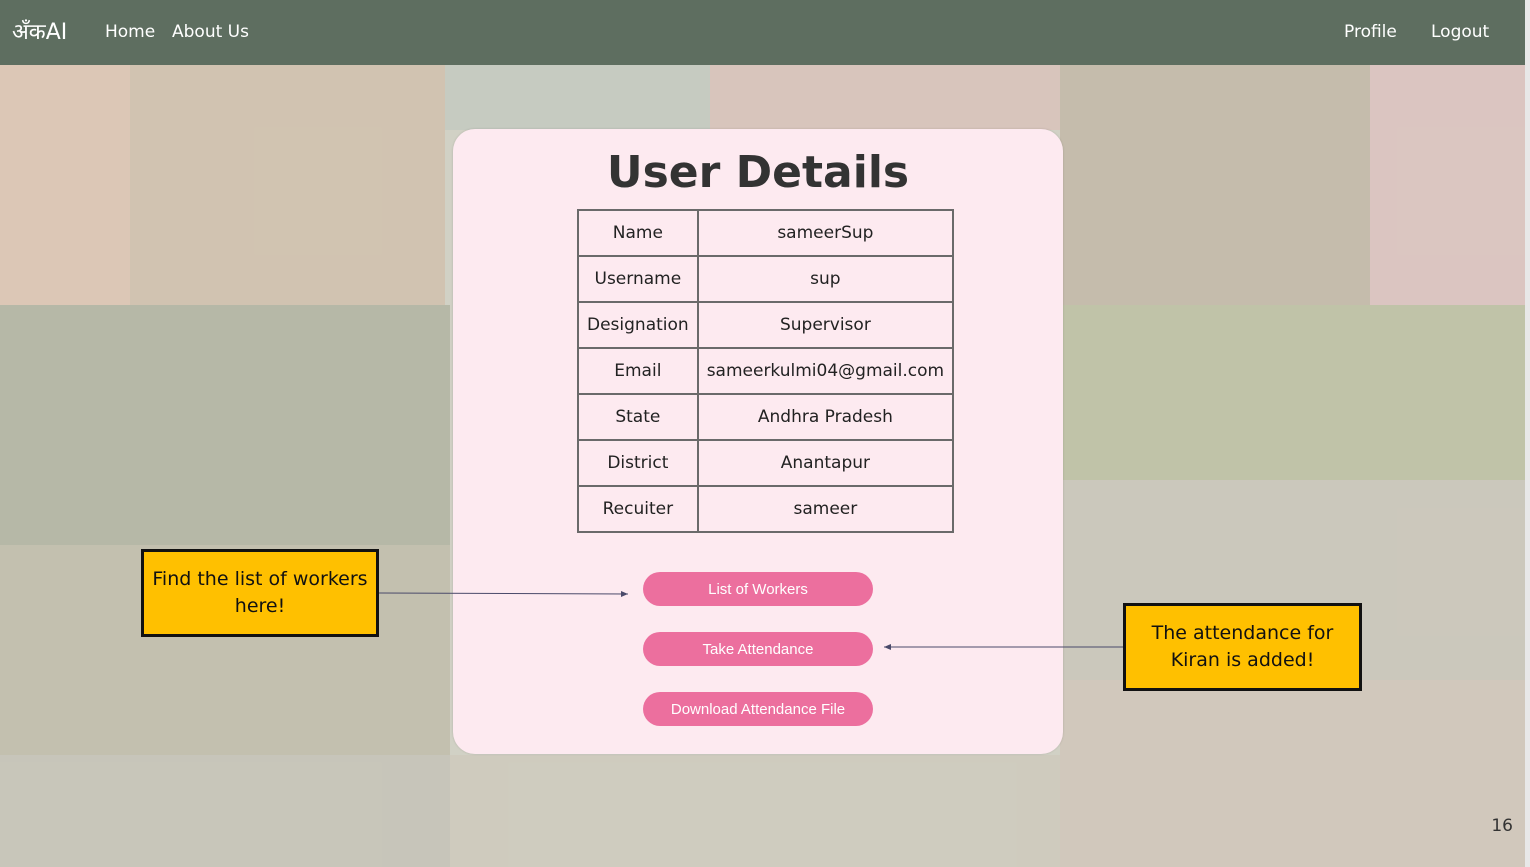  I want to click on table-row: Username sup, so click(766, 279).